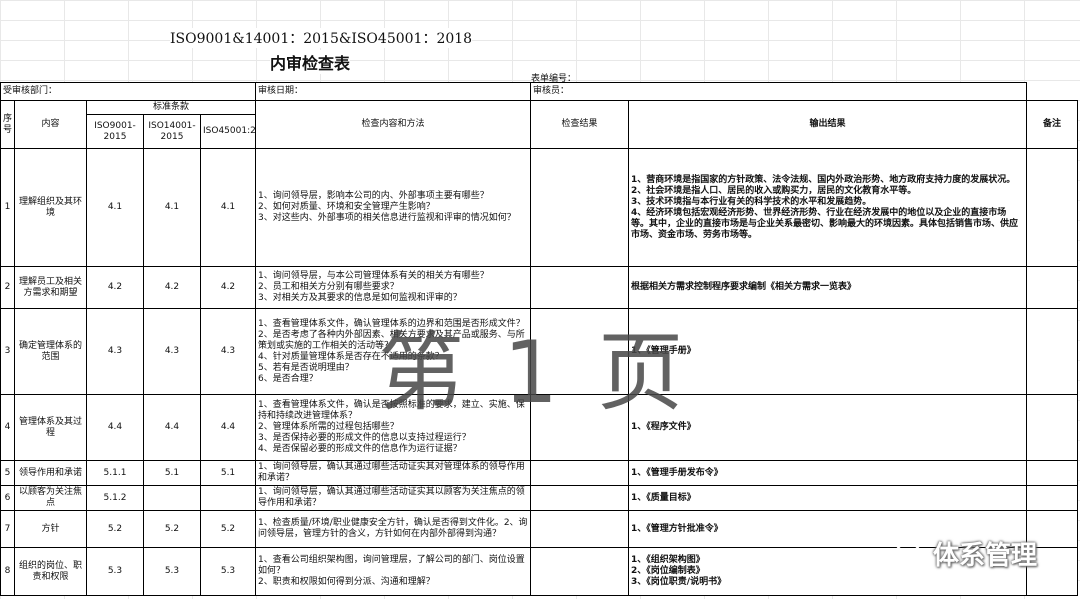 The height and width of the screenshot is (599, 1080). I want to click on row-iso45001-cell: 4.2, so click(228, 287).